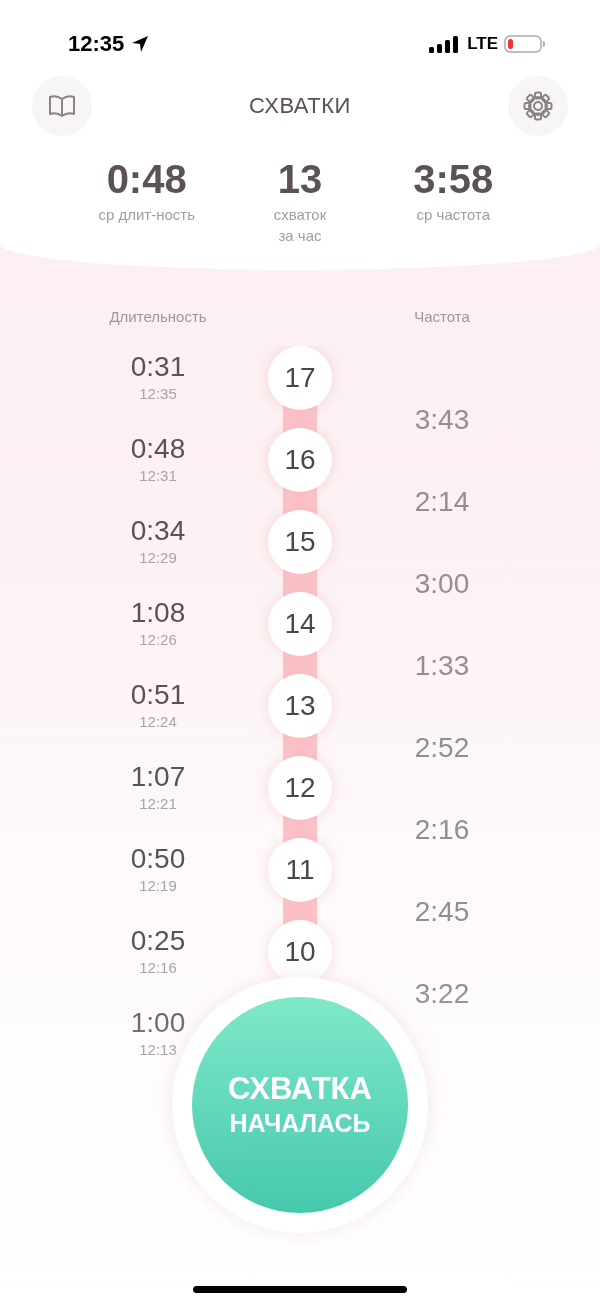 The width and height of the screenshot is (600, 1303). What do you see at coordinates (158, 722) in the screenshot?
I see `start-time: 12:24` at bounding box center [158, 722].